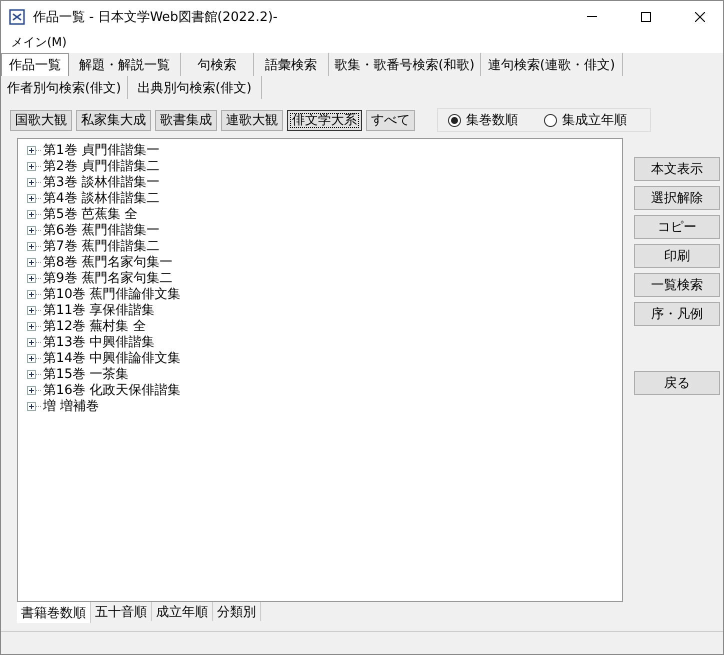 The height and width of the screenshot is (655, 724). I want to click on tree-item: 第4巻 談林俳諧集二, so click(101, 198).